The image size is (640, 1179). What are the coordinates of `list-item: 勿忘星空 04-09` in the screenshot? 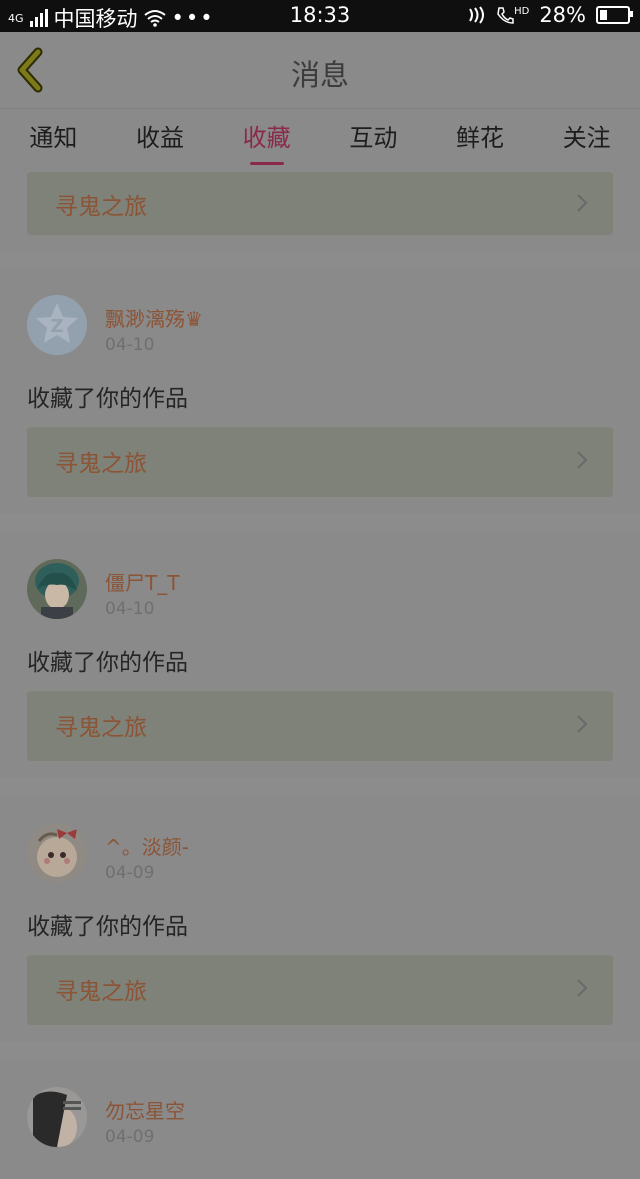 It's located at (320, 1119).